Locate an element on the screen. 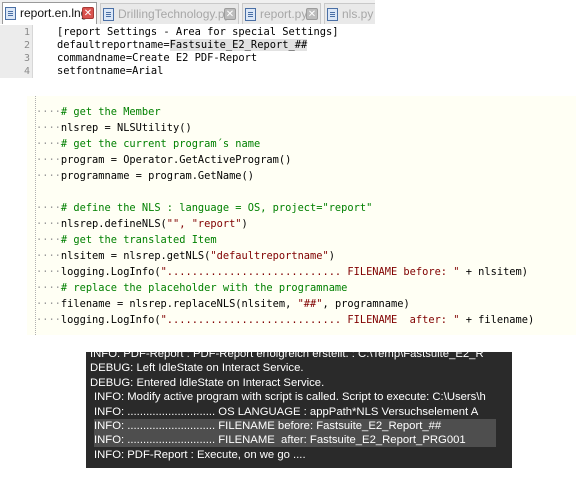  editor-line: defaultreportname=Fastsuite_E2_Report_## is located at coordinates (182, 45).